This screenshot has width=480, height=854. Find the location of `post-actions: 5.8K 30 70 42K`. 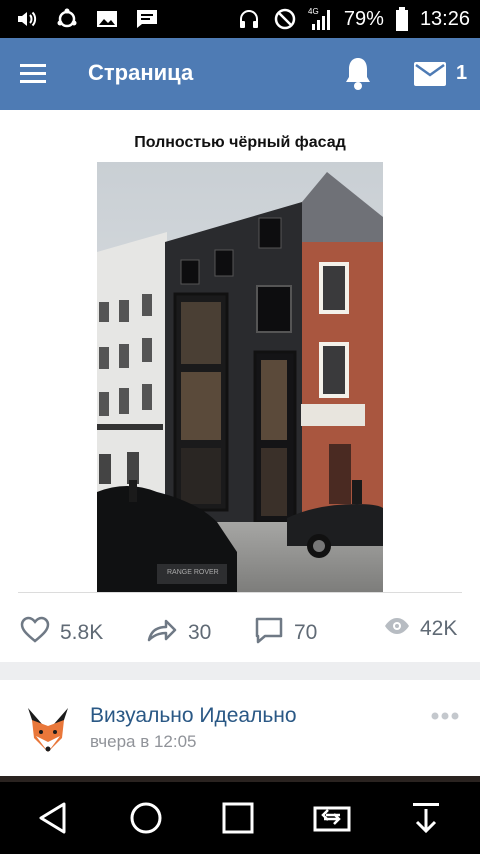

post-actions: 5.8K 30 70 42K is located at coordinates (240, 630).